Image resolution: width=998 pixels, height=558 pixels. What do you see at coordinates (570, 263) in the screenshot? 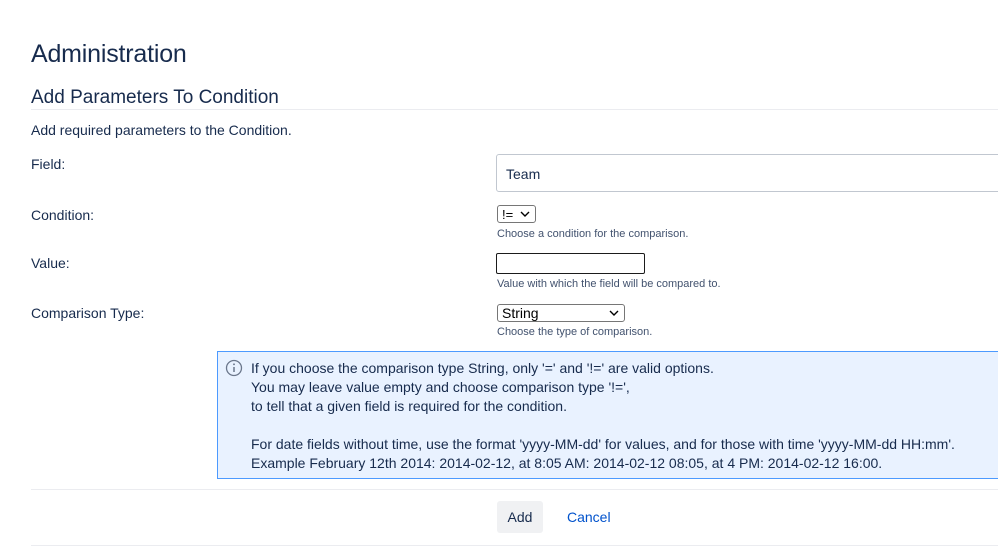
I see `value-input` at bounding box center [570, 263].